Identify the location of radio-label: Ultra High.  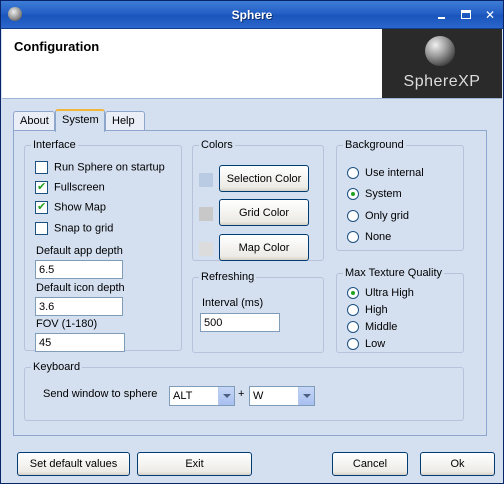
(389, 293).